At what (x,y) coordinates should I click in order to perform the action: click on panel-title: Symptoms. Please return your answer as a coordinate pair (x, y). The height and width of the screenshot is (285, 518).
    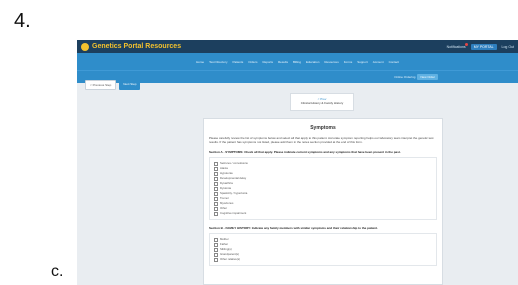
    Looking at the image, I should click on (323, 128).